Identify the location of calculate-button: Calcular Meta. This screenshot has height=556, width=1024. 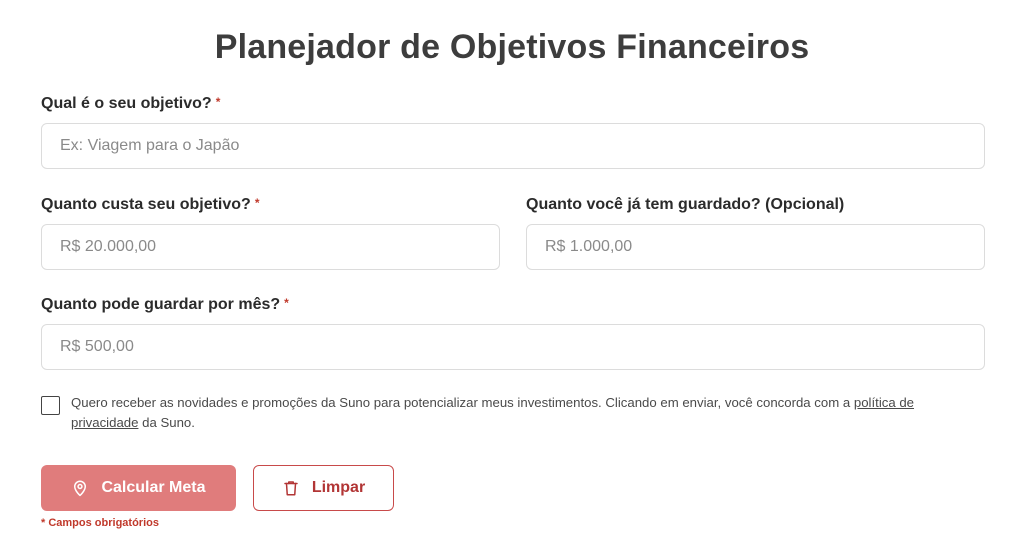
(138, 488).